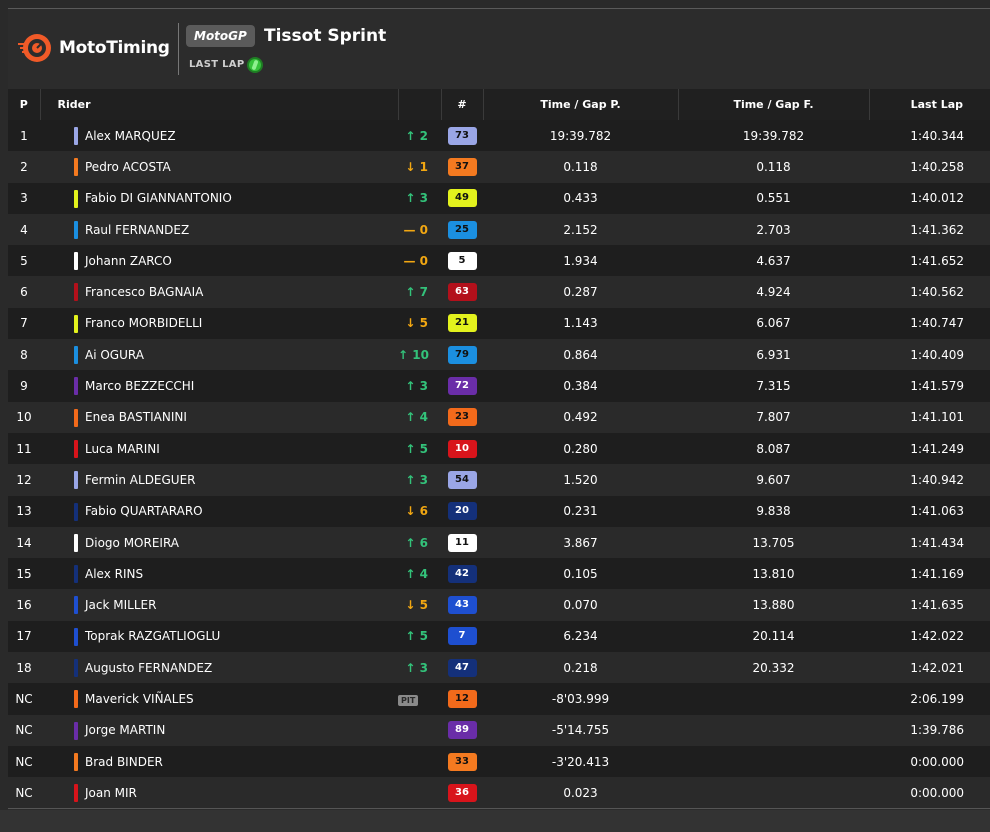  Describe the element at coordinates (499, 355) in the screenshot. I see `table-row: 8 Ai OGURA ↑ 10 79 0.864 6.931 1:40.409` at that location.